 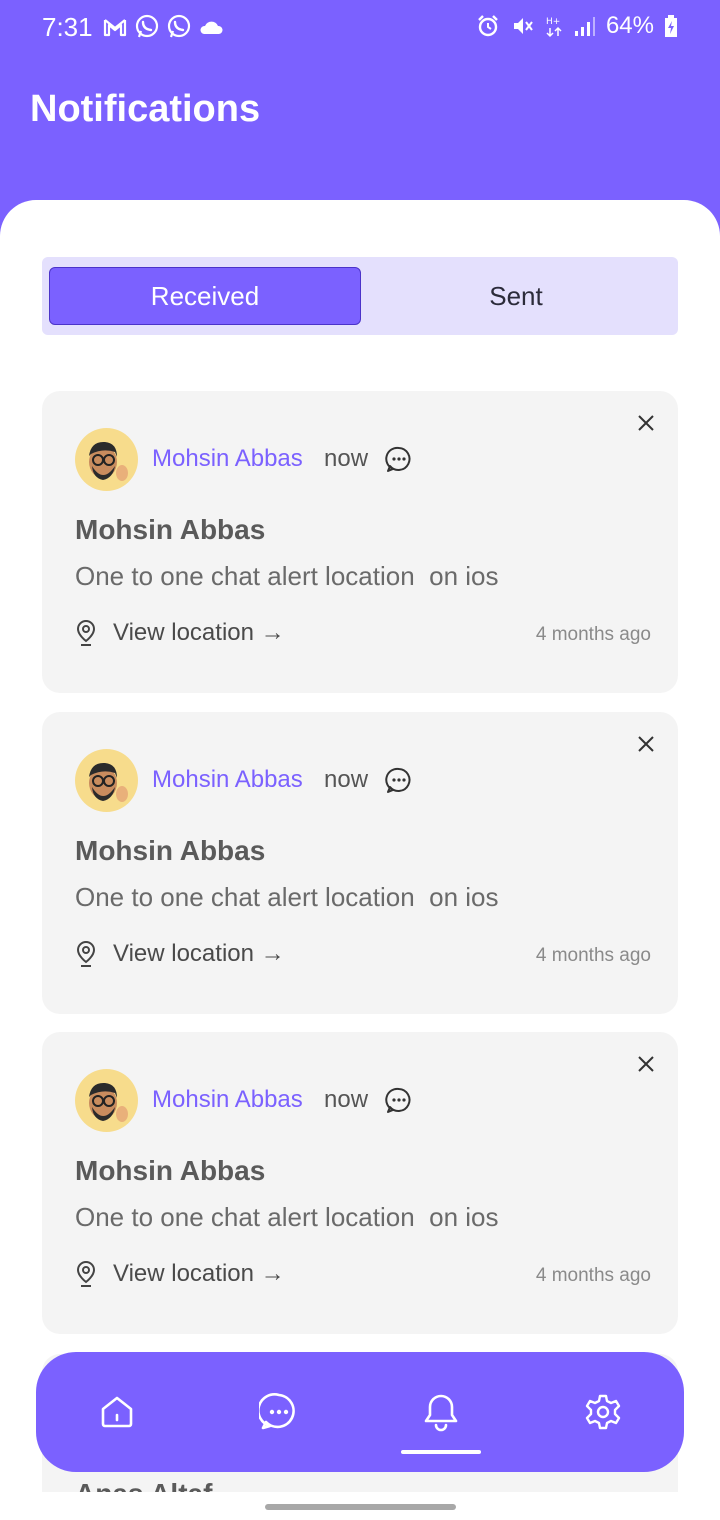 What do you see at coordinates (553, 22) in the screenshot?
I see `svg-text: H+` at bounding box center [553, 22].